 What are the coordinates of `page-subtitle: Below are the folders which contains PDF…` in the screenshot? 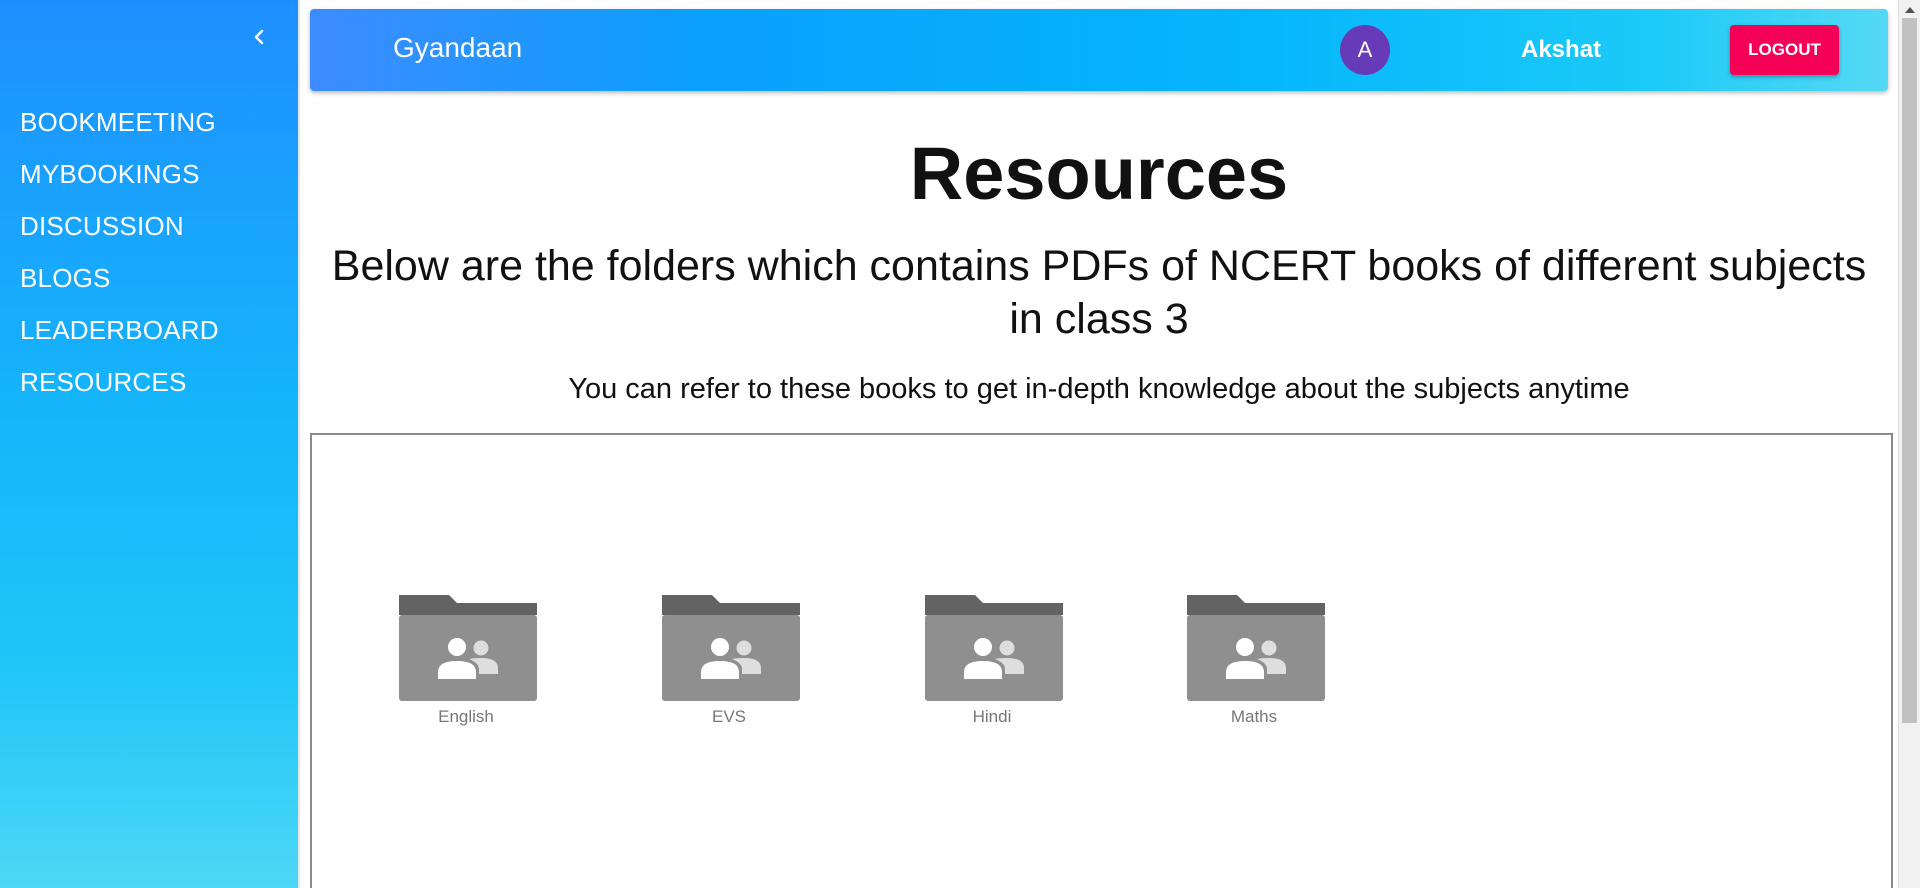 It's located at (1099, 292).